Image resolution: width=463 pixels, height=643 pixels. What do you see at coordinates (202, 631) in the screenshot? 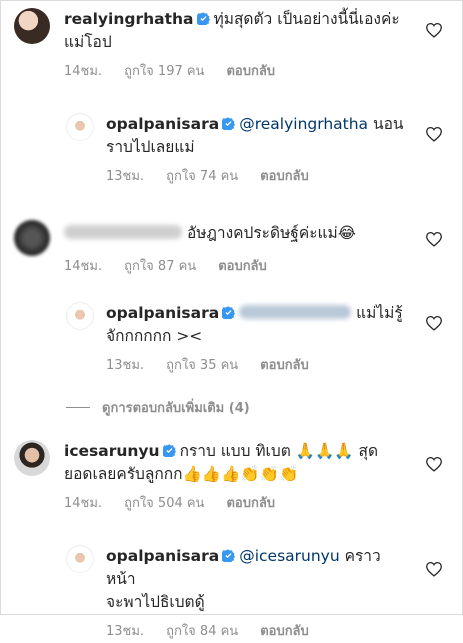
I see `comment-likes: ถูกใจ 84 คน` at bounding box center [202, 631].